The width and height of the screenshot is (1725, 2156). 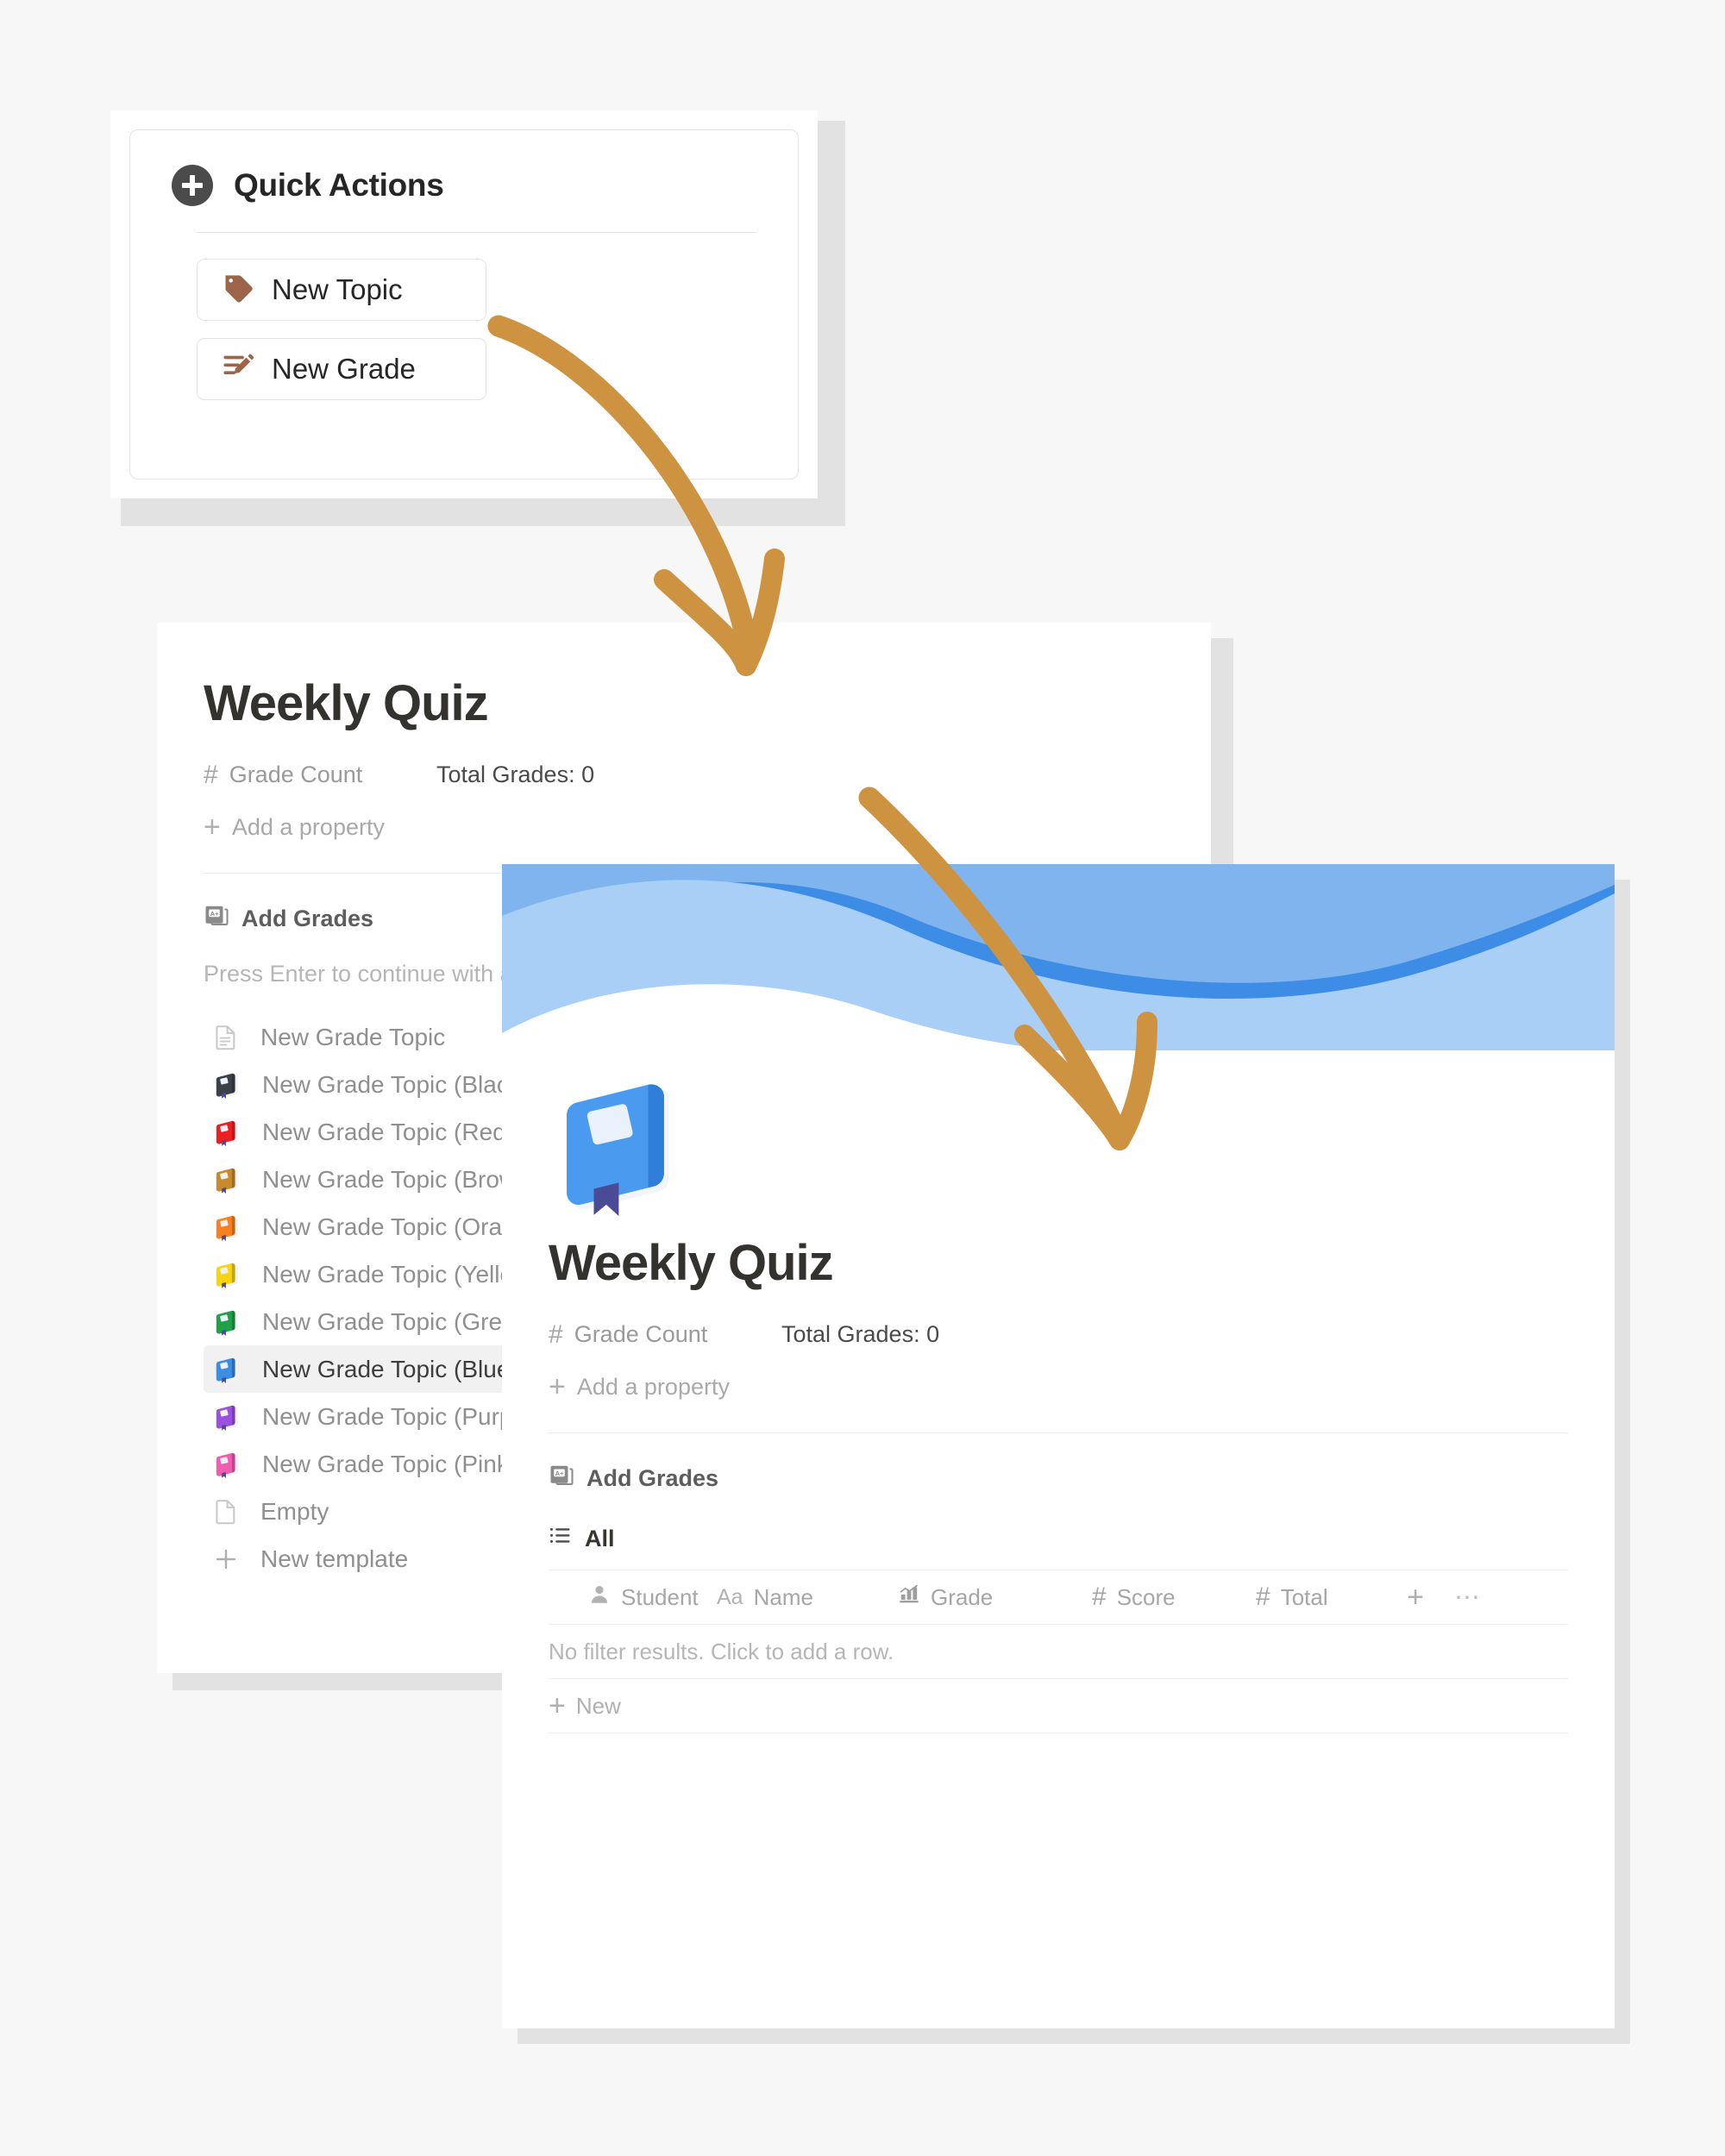 I want to click on quick-actions-panel: Quick Actions New Topic New Grade, so click(x=464, y=304).